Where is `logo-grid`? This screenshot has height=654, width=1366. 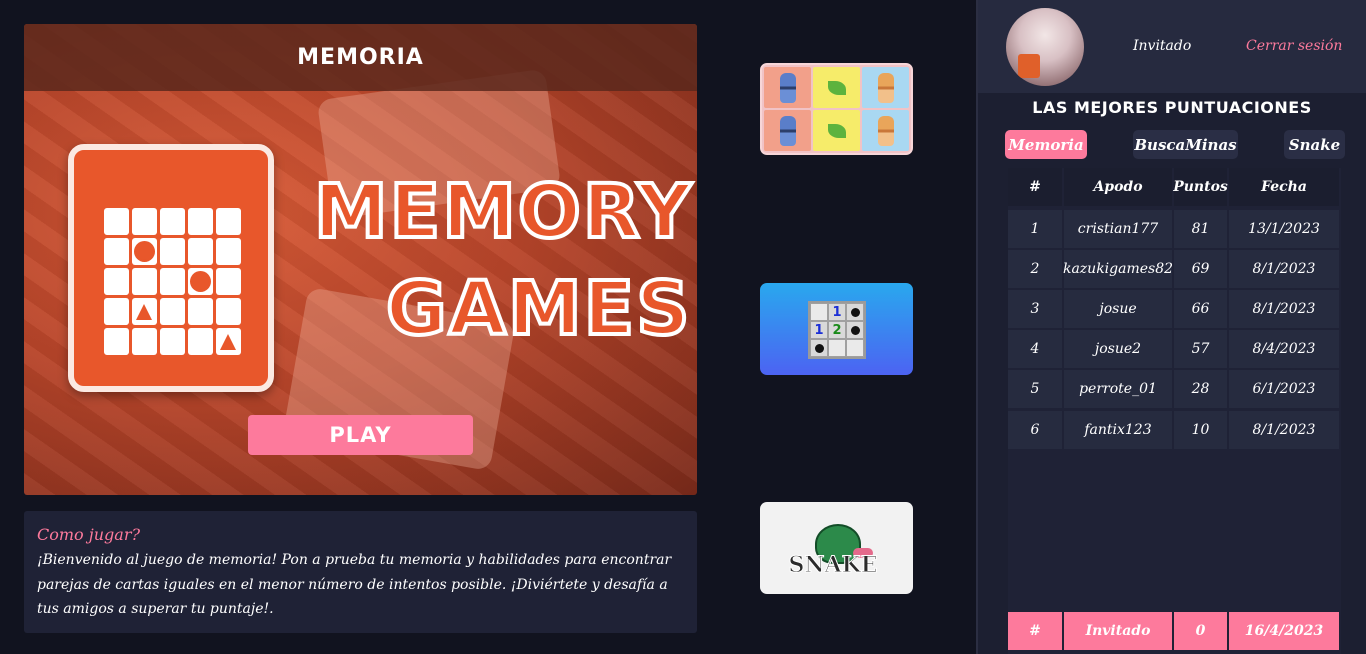 logo-grid is located at coordinates (172, 281).